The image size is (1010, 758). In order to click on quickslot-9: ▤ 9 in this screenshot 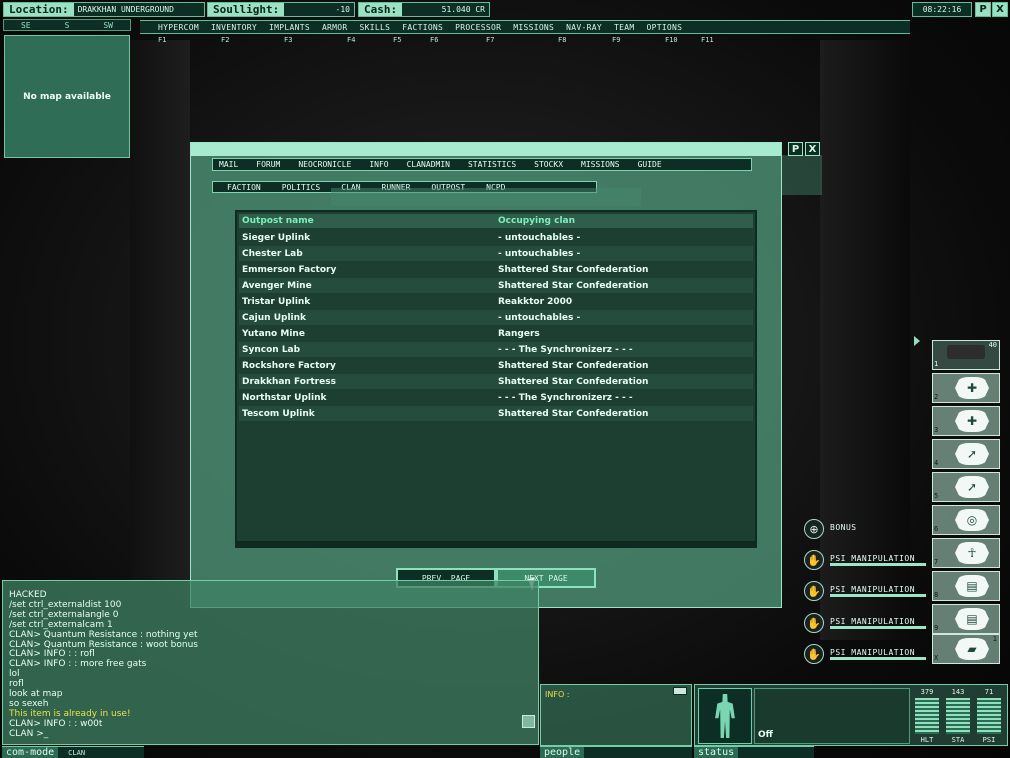, I will do `click(966, 619)`.